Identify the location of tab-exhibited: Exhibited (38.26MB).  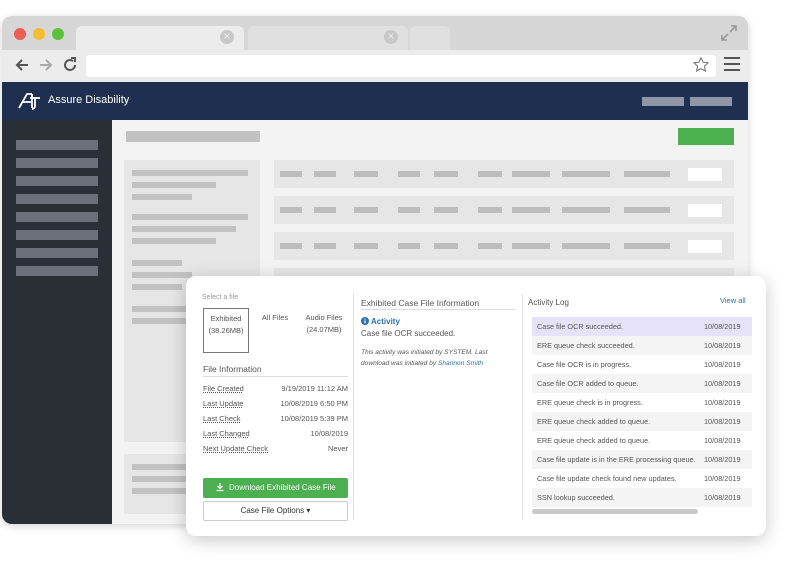
(226, 330).